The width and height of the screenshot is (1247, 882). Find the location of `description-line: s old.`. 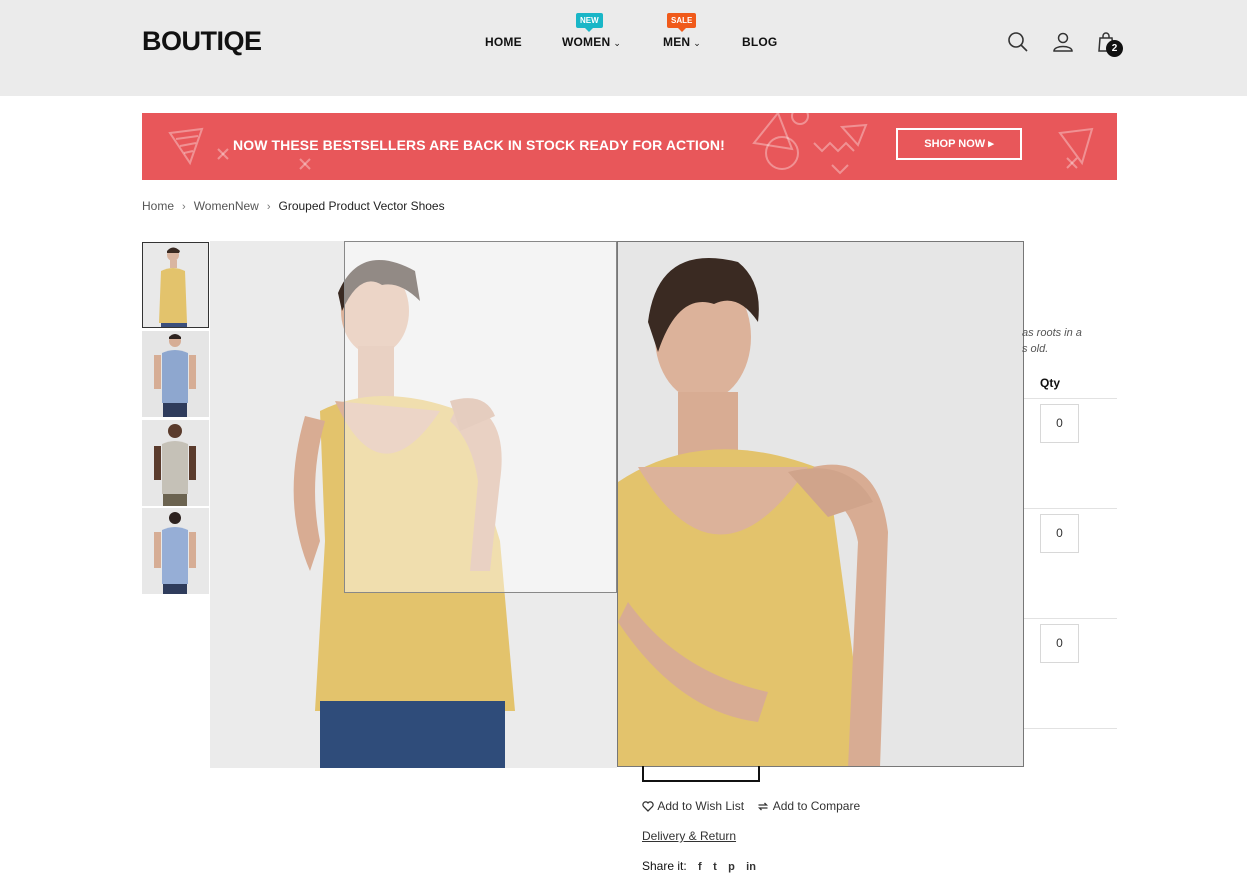

description-line: s old. is located at coordinates (1035, 349).